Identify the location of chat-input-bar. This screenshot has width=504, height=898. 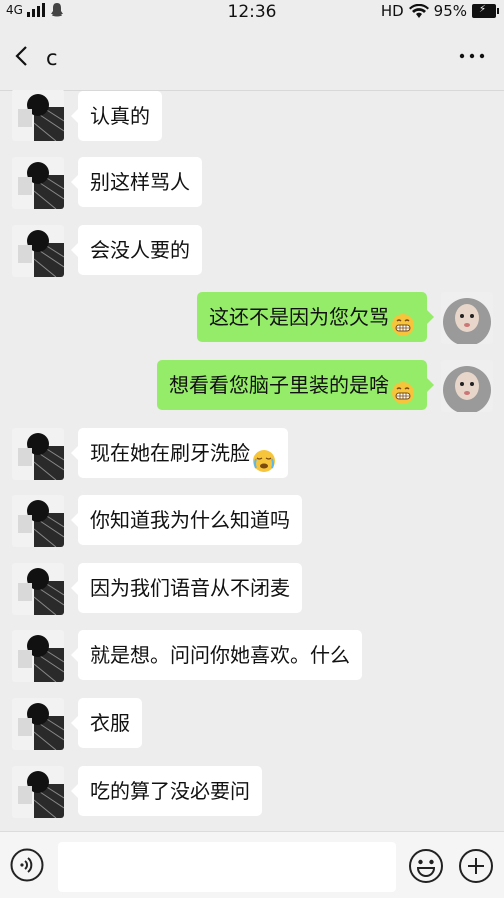
(252, 864).